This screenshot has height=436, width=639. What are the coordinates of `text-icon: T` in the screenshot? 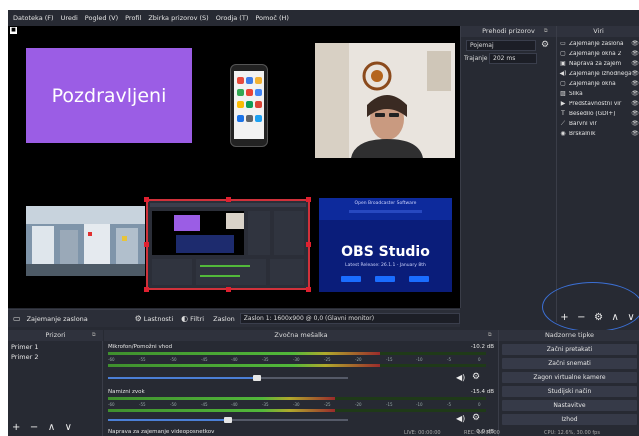 It's located at (563, 113).